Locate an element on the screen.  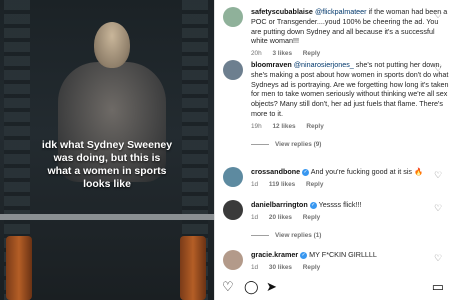
bookmark-icon: ▭ is located at coordinates (438, 287).